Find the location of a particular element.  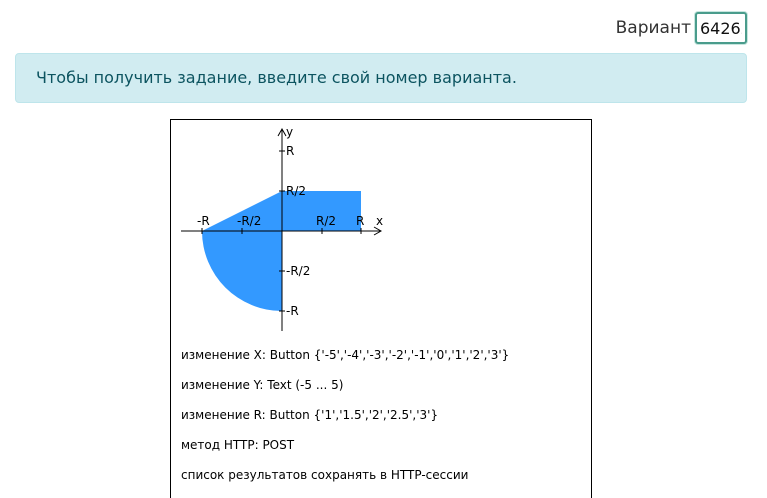

task-line-y: изменение Y: Text (-5 ... 5) is located at coordinates (262, 385).